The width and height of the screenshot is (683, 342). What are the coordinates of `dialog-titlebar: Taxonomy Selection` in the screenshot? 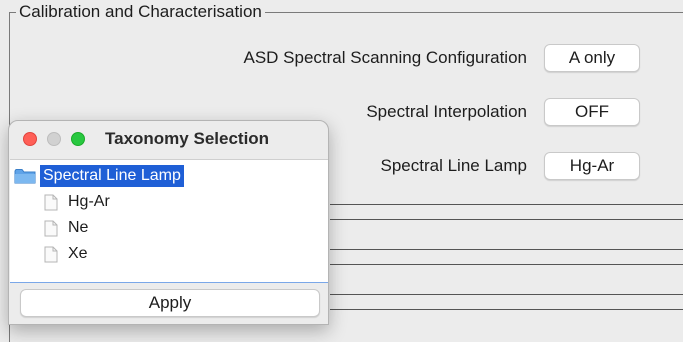 It's located at (168, 139).